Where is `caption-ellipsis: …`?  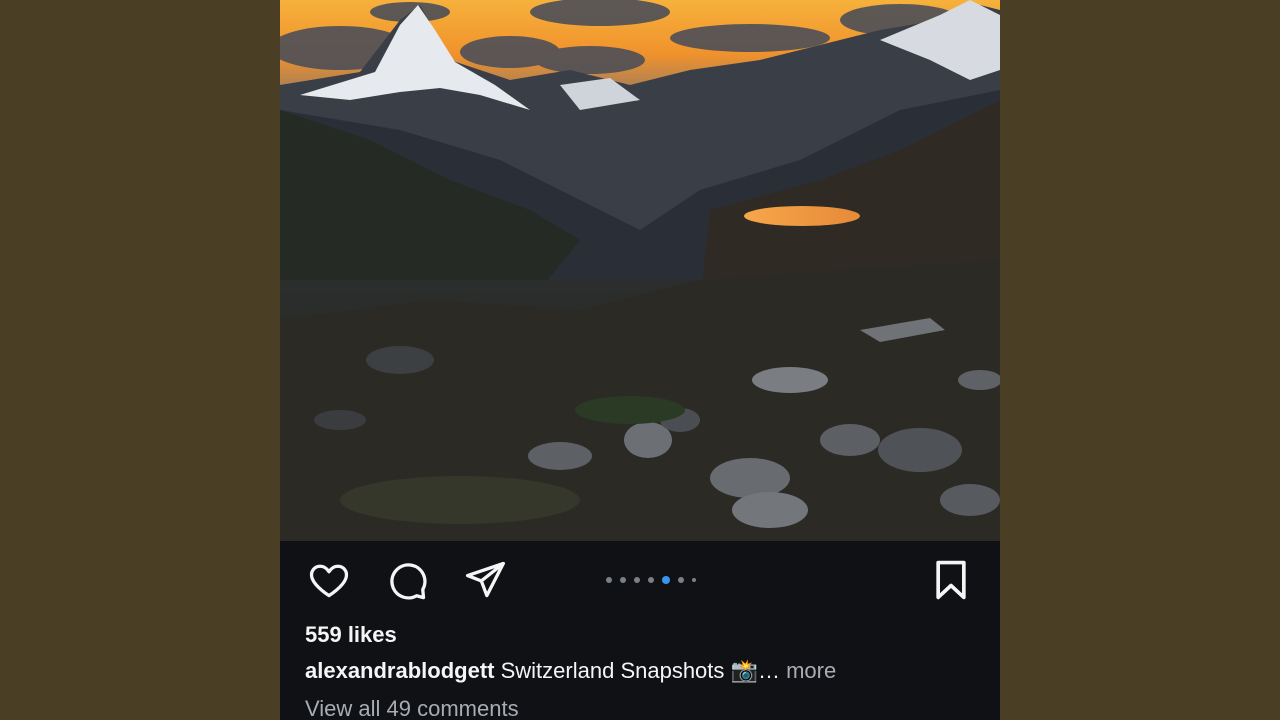 caption-ellipsis: … is located at coordinates (768, 670).